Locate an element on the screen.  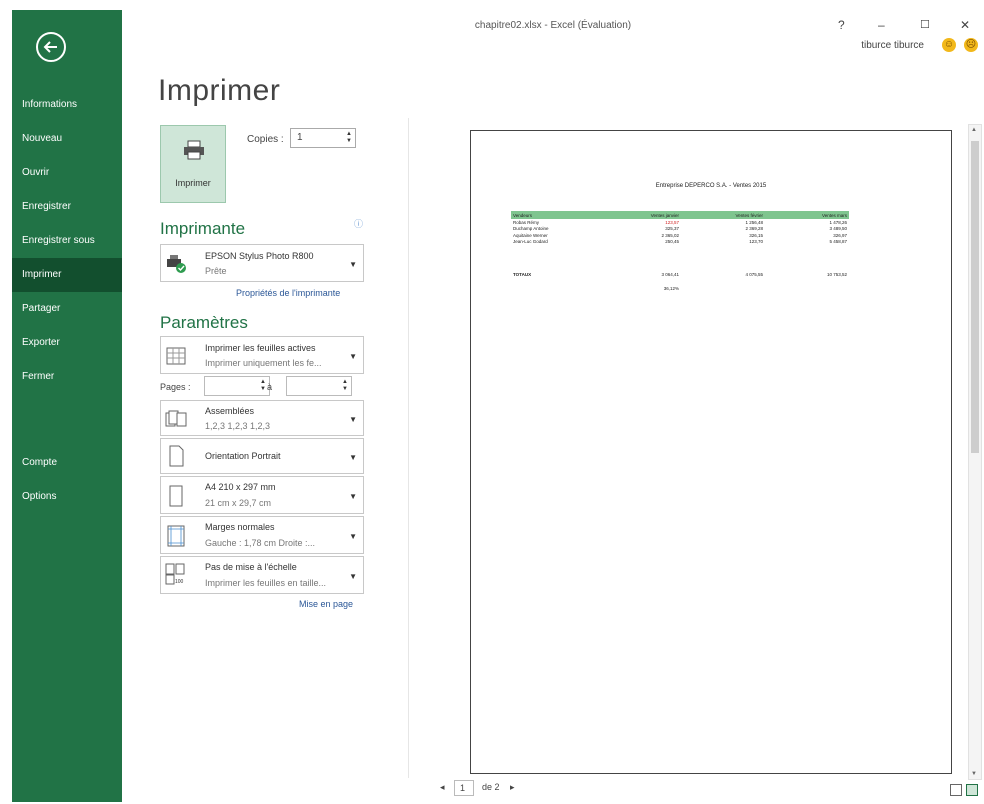
next-page-icon: ▸ is located at coordinates (512, 787).